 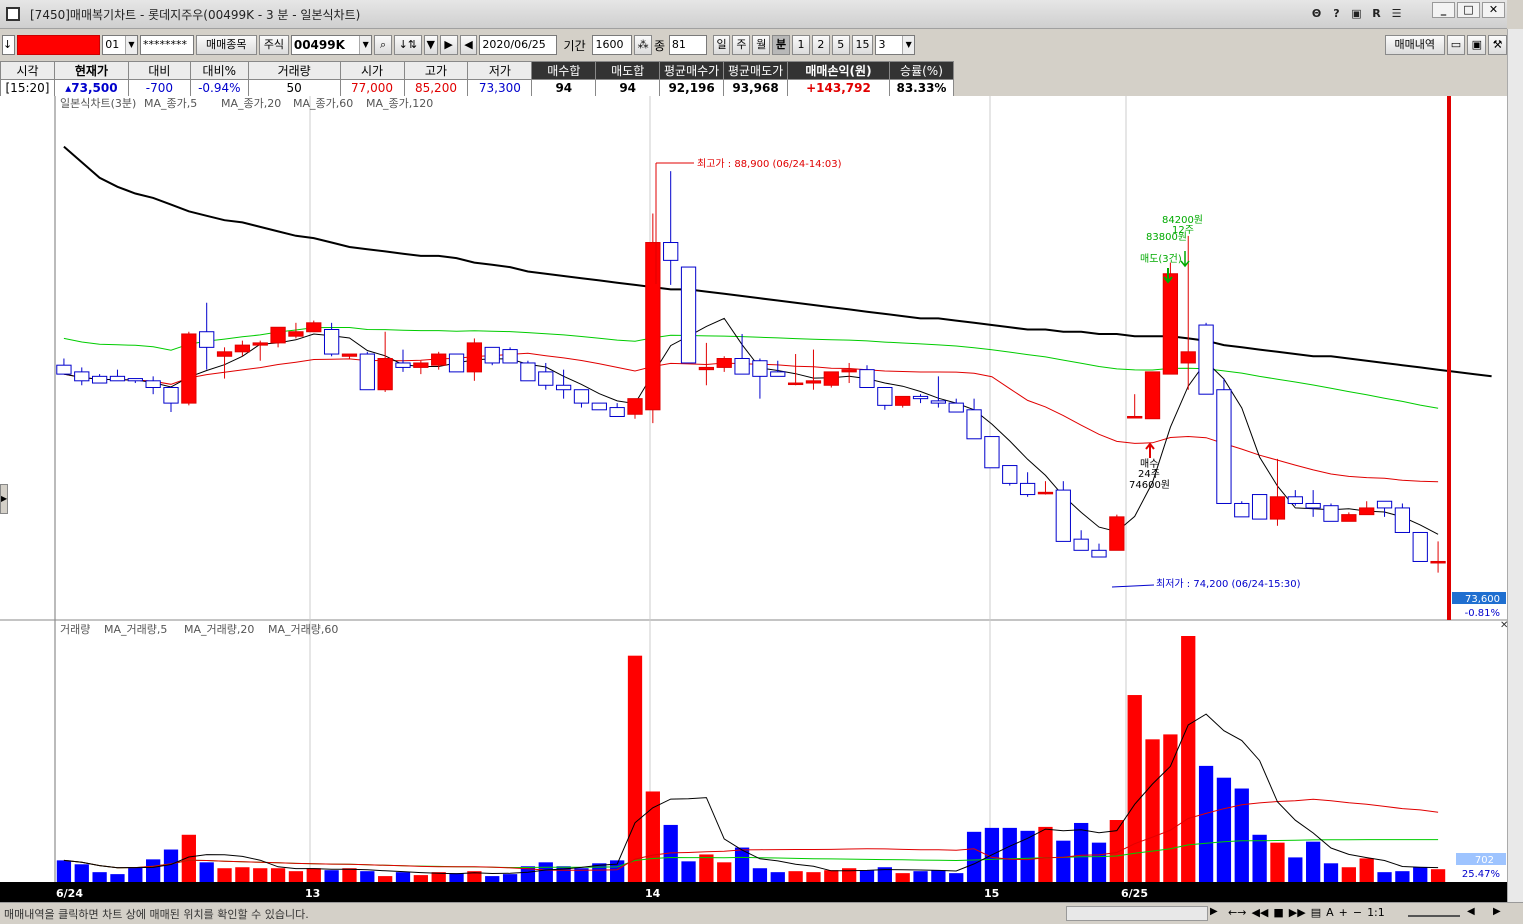 What do you see at coordinates (862, 45) in the screenshot?
I see `tf-15: 15` at bounding box center [862, 45].